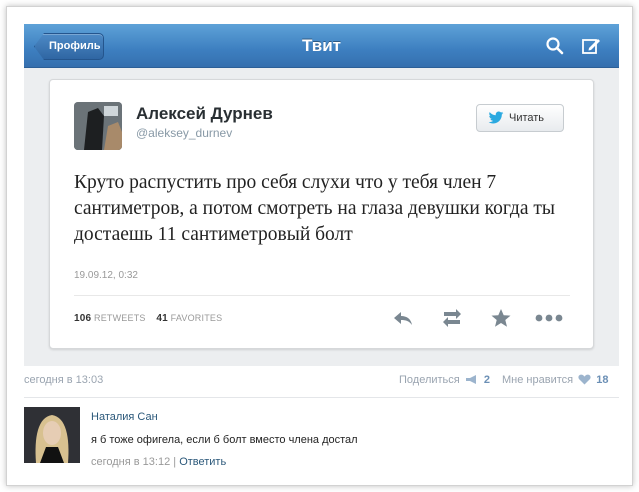 Image resolution: width=639 pixels, height=492 pixels. I want to click on twitter-bird-icon, so click(496, 117).